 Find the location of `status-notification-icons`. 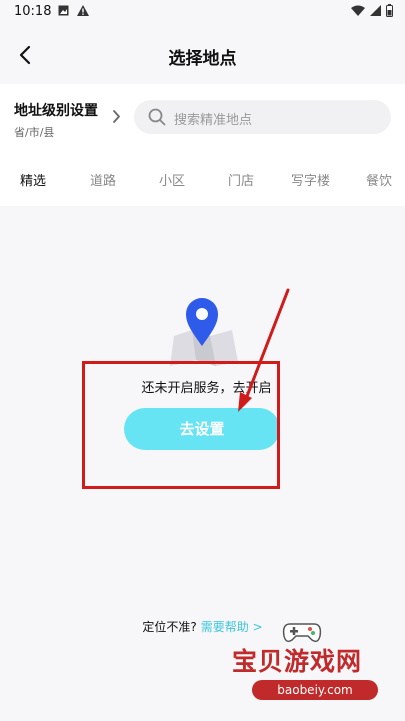

status-notification-icons is located at coordinates (73, 10).